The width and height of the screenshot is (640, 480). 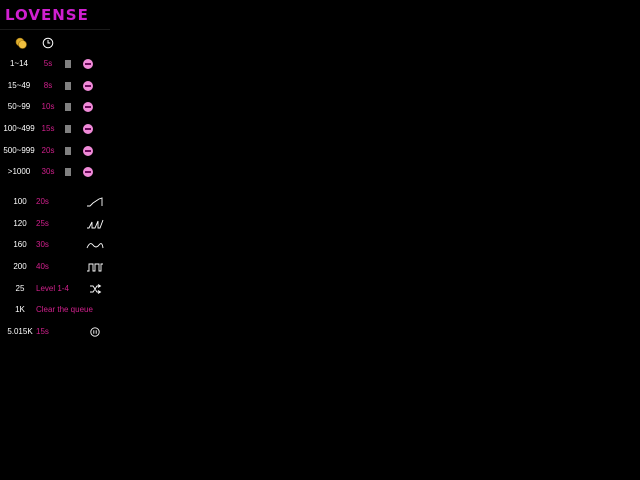 I want to click on command-amount: 120, so click(x=20, y=223).